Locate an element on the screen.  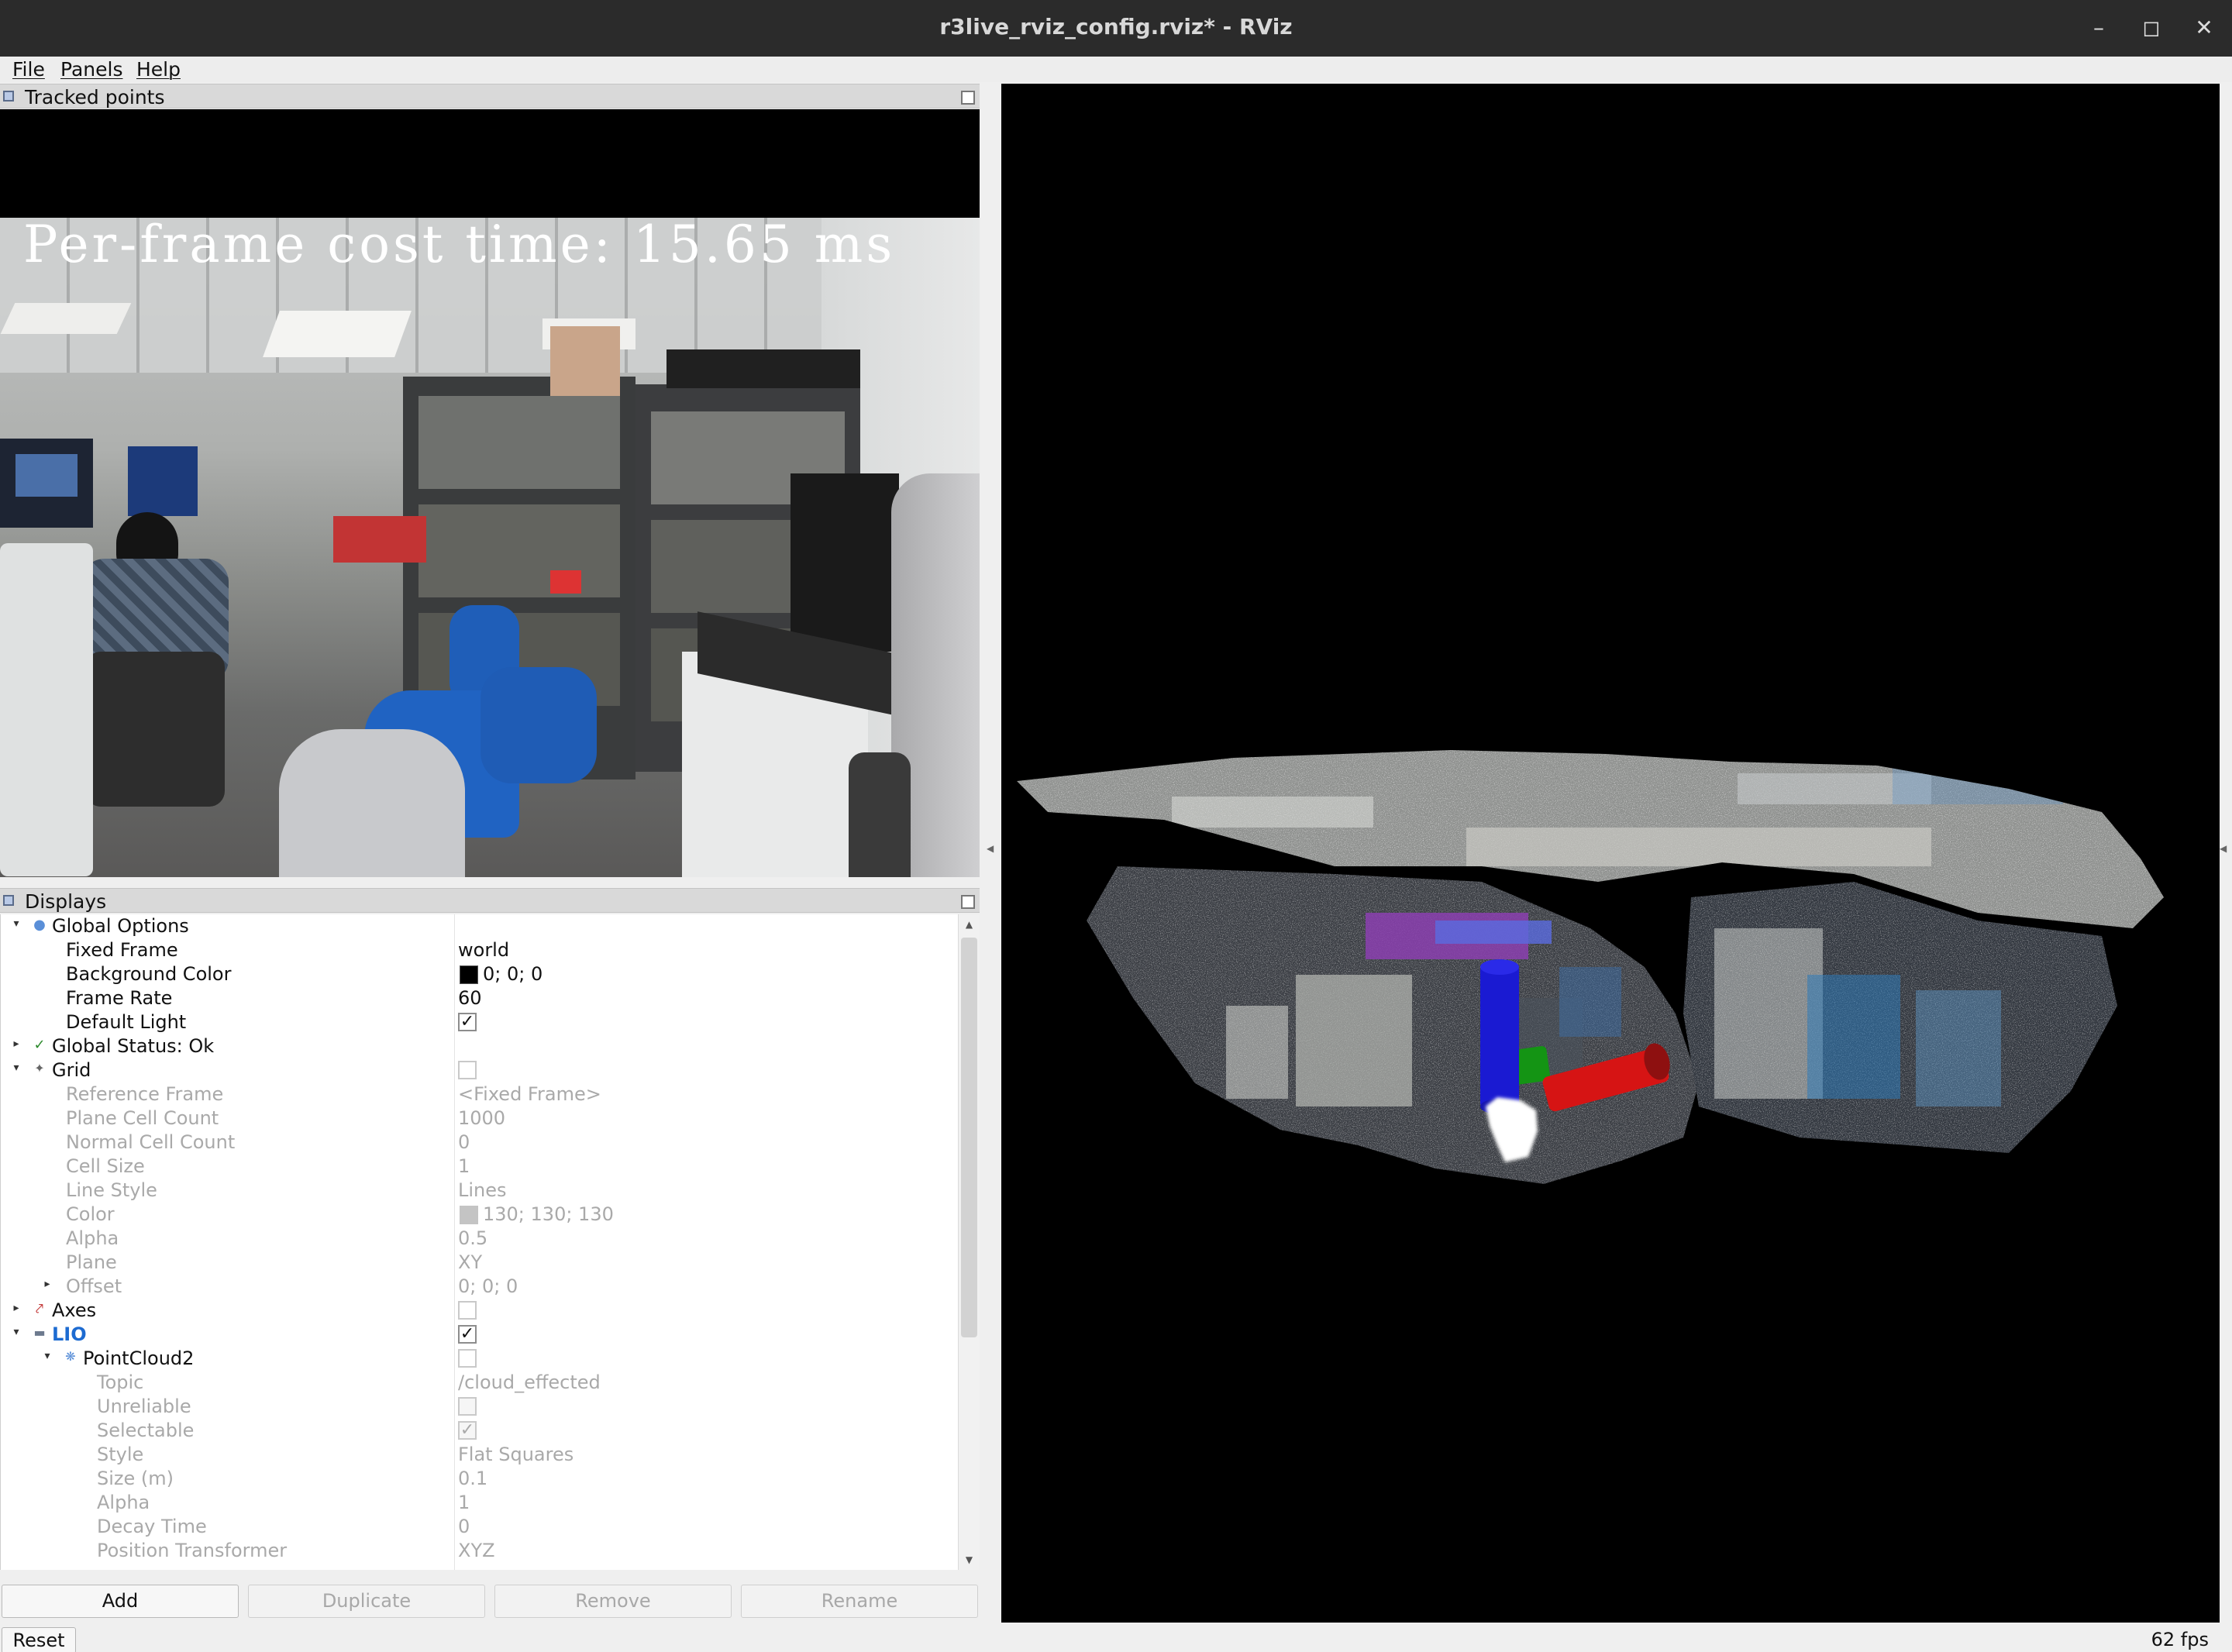
tree-row-position-transformer: Position Transformer XYZ is located at coordinates (480, 1551).